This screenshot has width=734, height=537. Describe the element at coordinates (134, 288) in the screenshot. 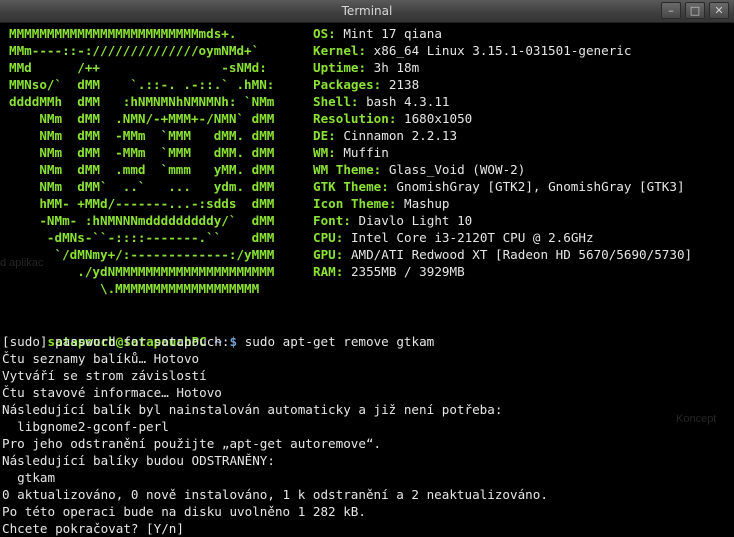

I see `ascii-logo-line: \.MMMMMMMMMMMMMMMMMMM` at that location.